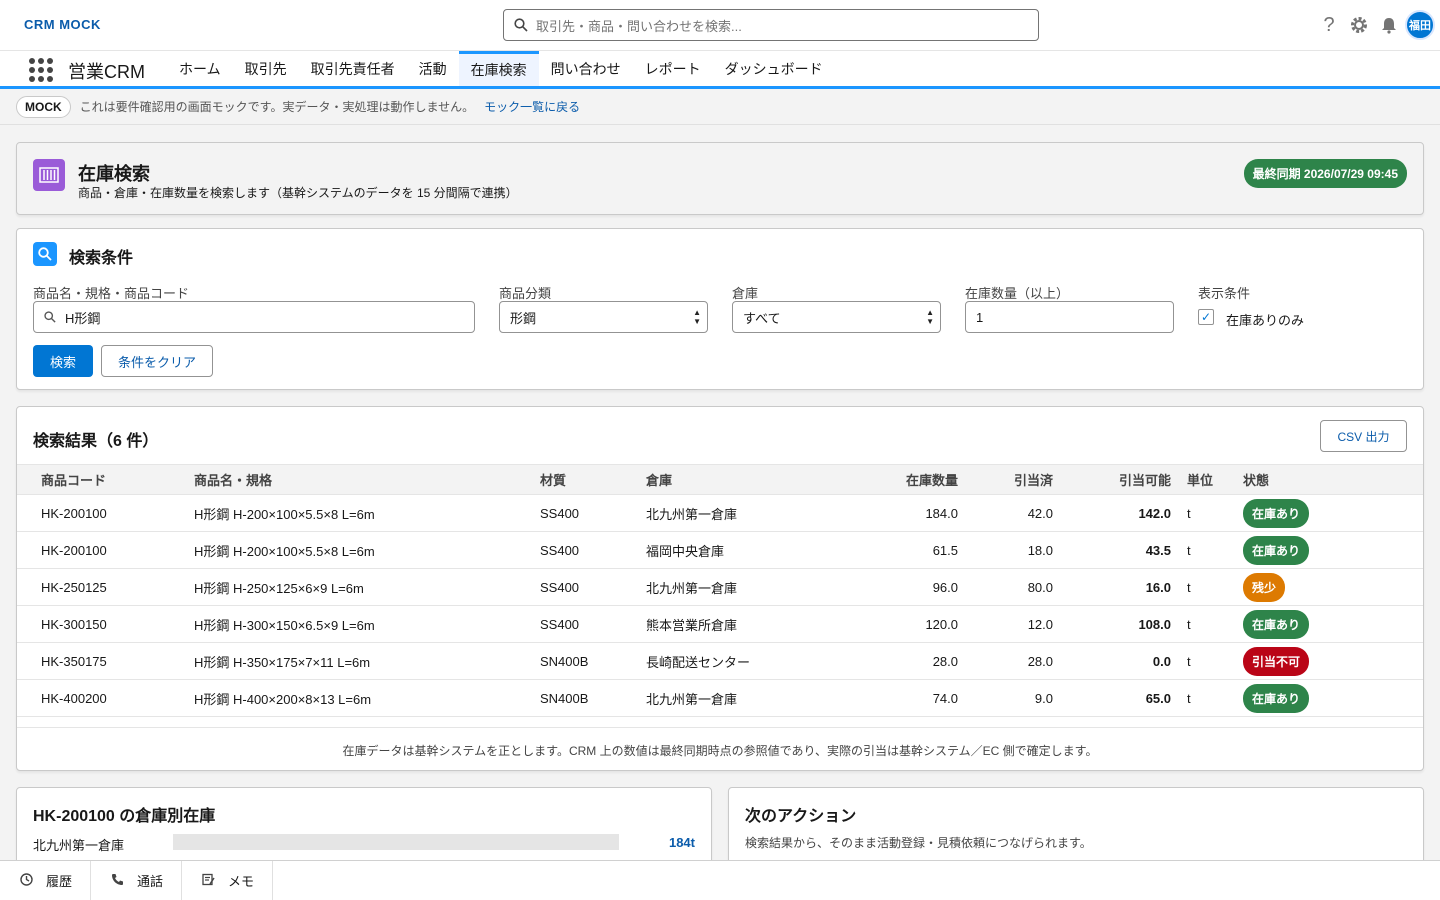 This screenshot has width=1440, height=900. Describe the element at coordinates (1112, 587) in the screenshot. I see `available-cell: 16.0` at that location.